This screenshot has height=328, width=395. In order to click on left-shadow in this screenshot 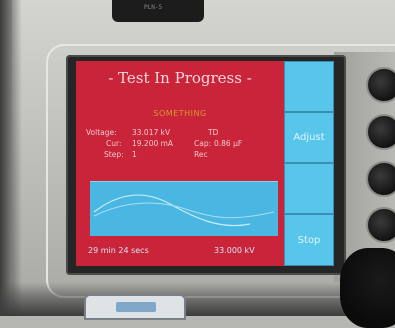, I will do `click(11, 158)`.